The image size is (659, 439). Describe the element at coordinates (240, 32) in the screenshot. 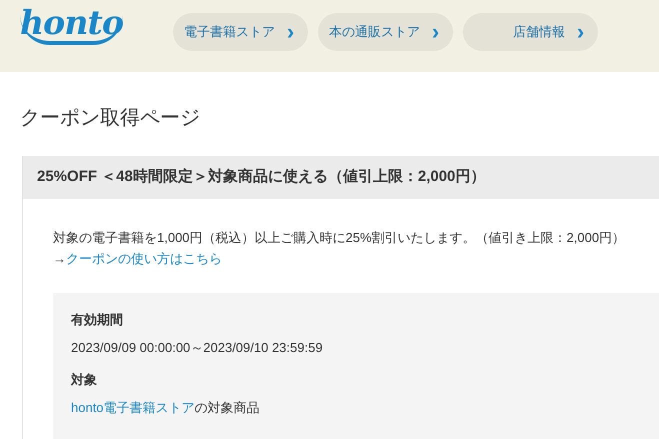

I see `nav-button: 電子書籍ストア ›` at that location.